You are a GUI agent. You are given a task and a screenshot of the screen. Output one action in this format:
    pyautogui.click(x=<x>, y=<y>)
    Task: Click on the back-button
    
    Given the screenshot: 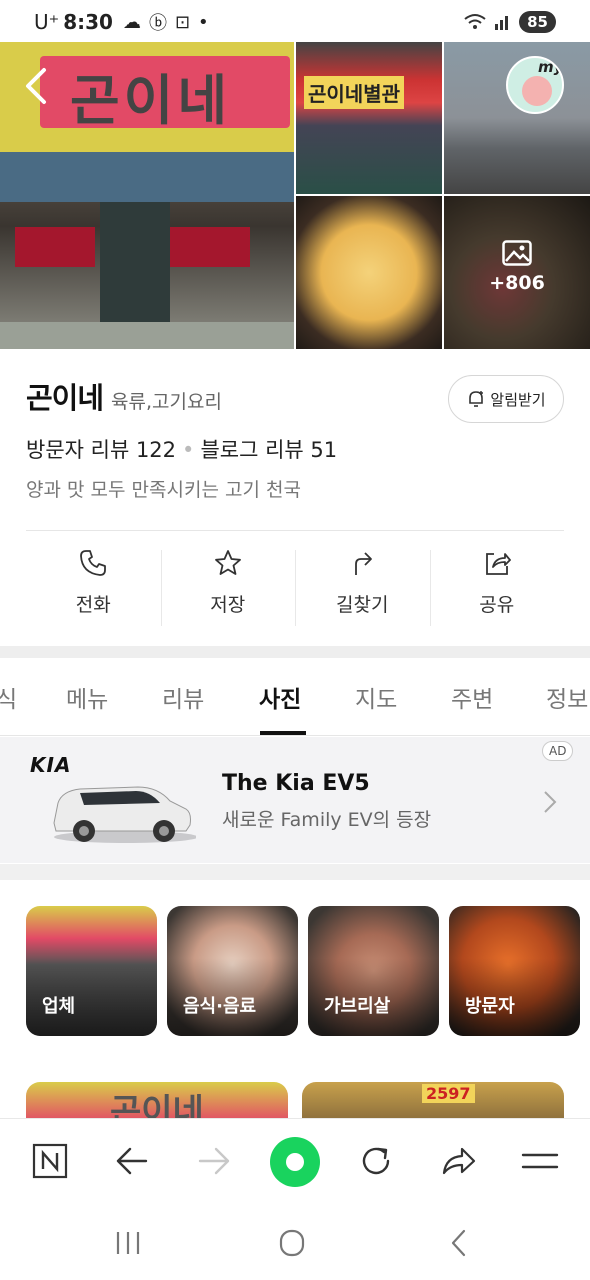 What is the action you would take?
    pyautogui.click(x=132, y=1161)
    